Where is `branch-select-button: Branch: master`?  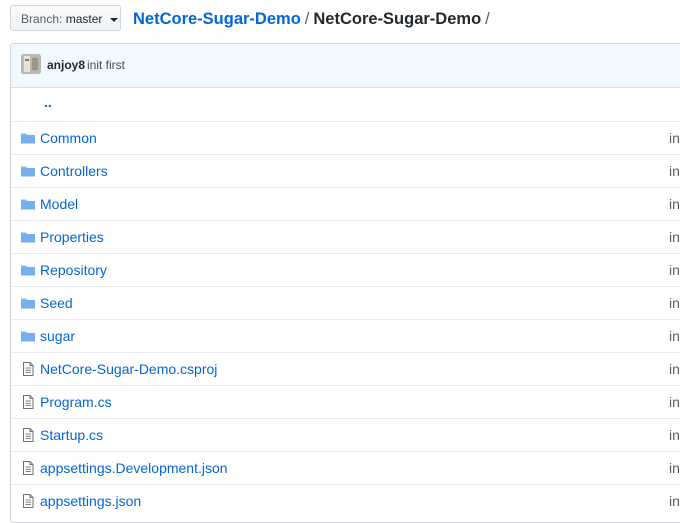 branch-select-button: Branch: master is located at coordinates (65, 18).